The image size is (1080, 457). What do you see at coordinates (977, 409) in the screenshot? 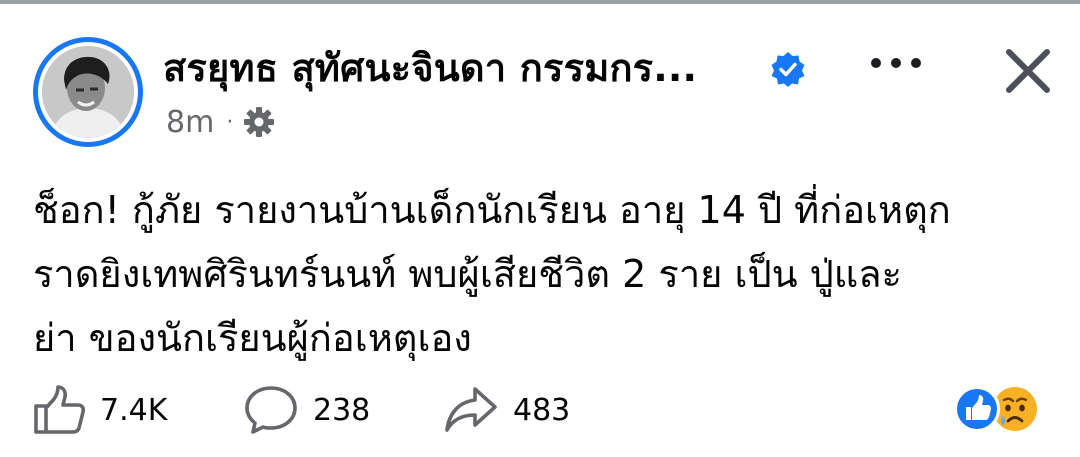
I see `like-reaction-icon` at bounding box center [977, 409].